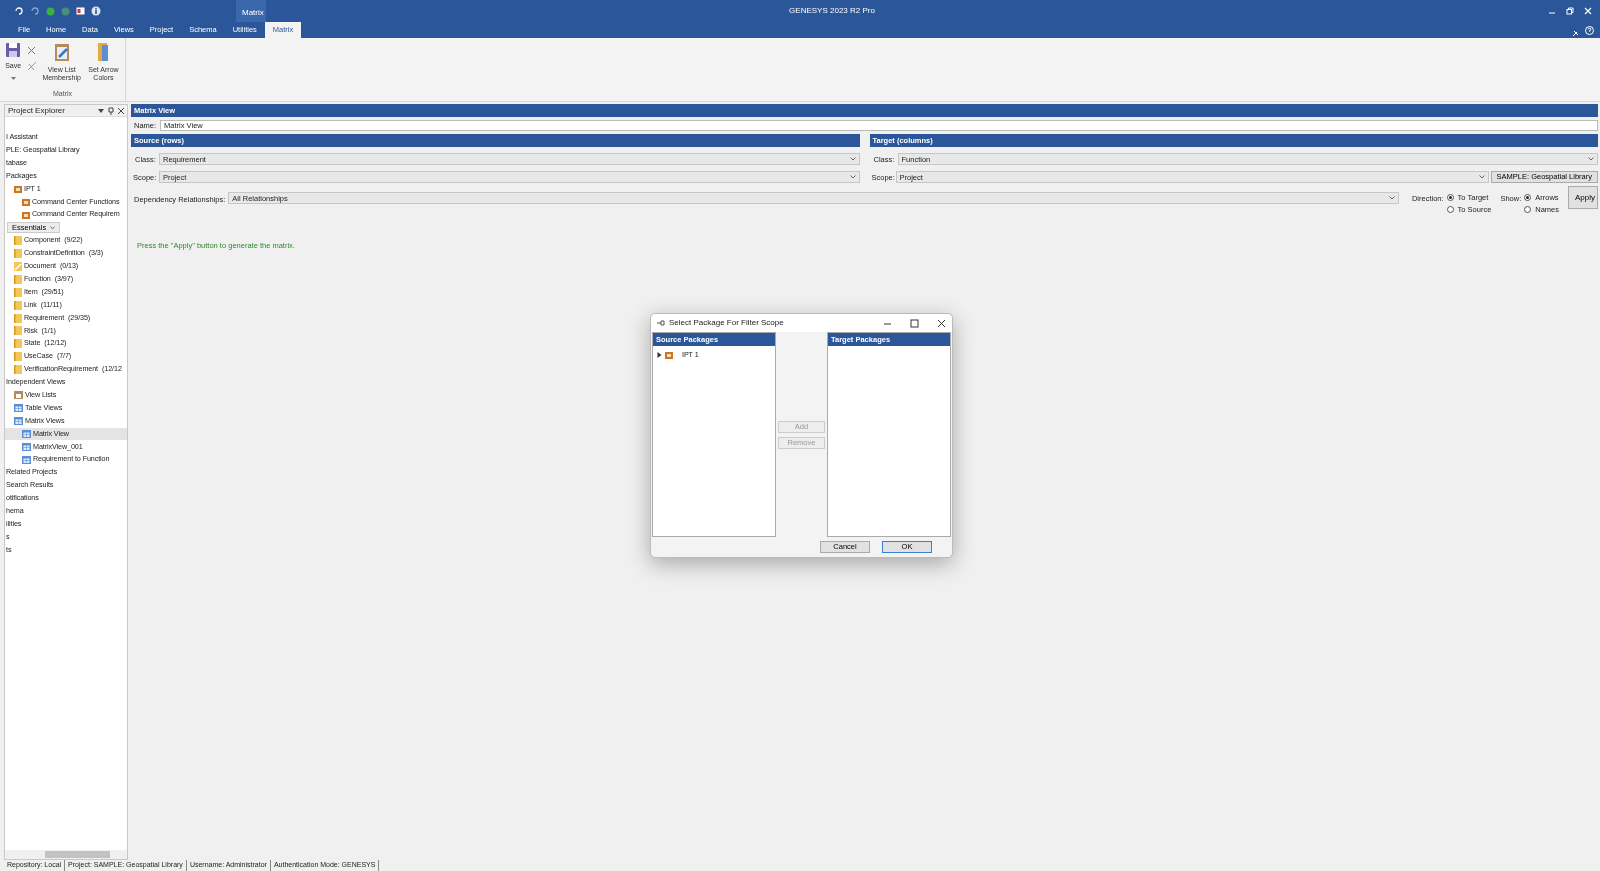 The height and width of the screenshot is (871, 1600). I want to click on apply-button: Apply, so click(1583, 198).